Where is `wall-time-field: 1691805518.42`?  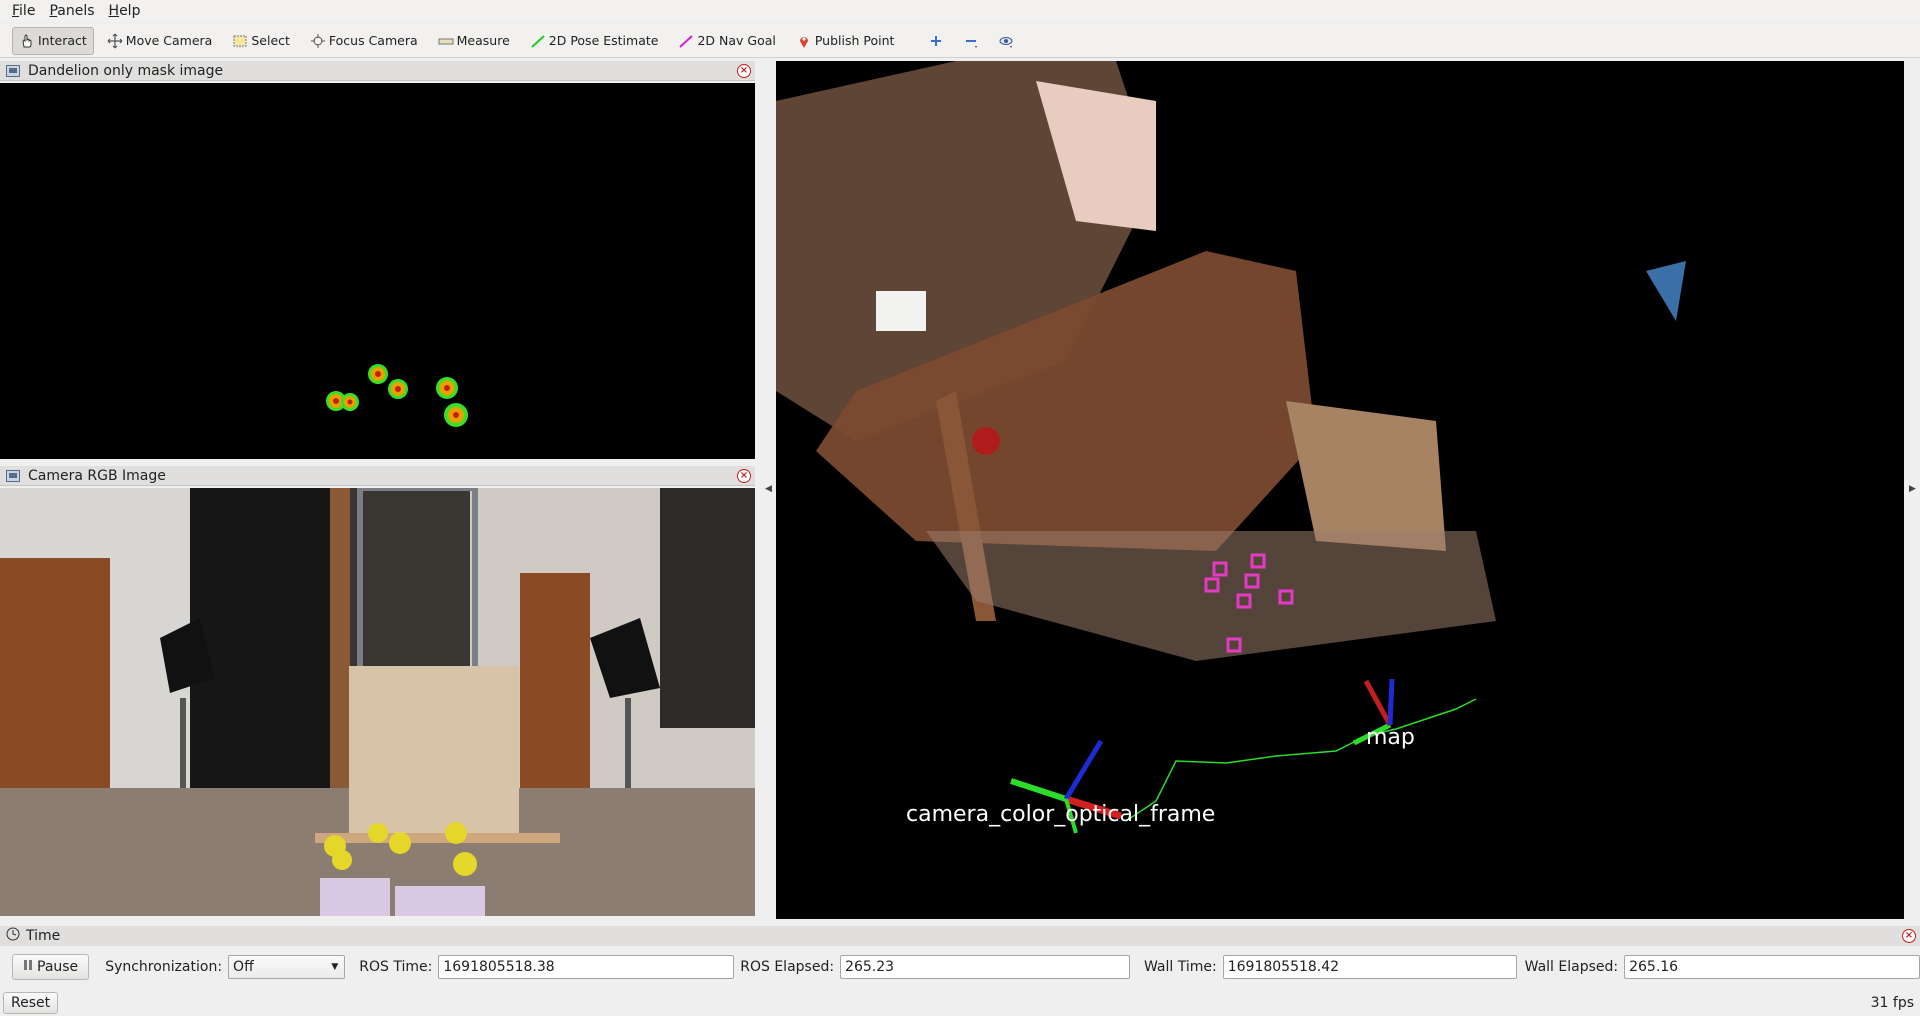
wall-time-field: 1691805518.42 is located at coordinates (1369, 967).